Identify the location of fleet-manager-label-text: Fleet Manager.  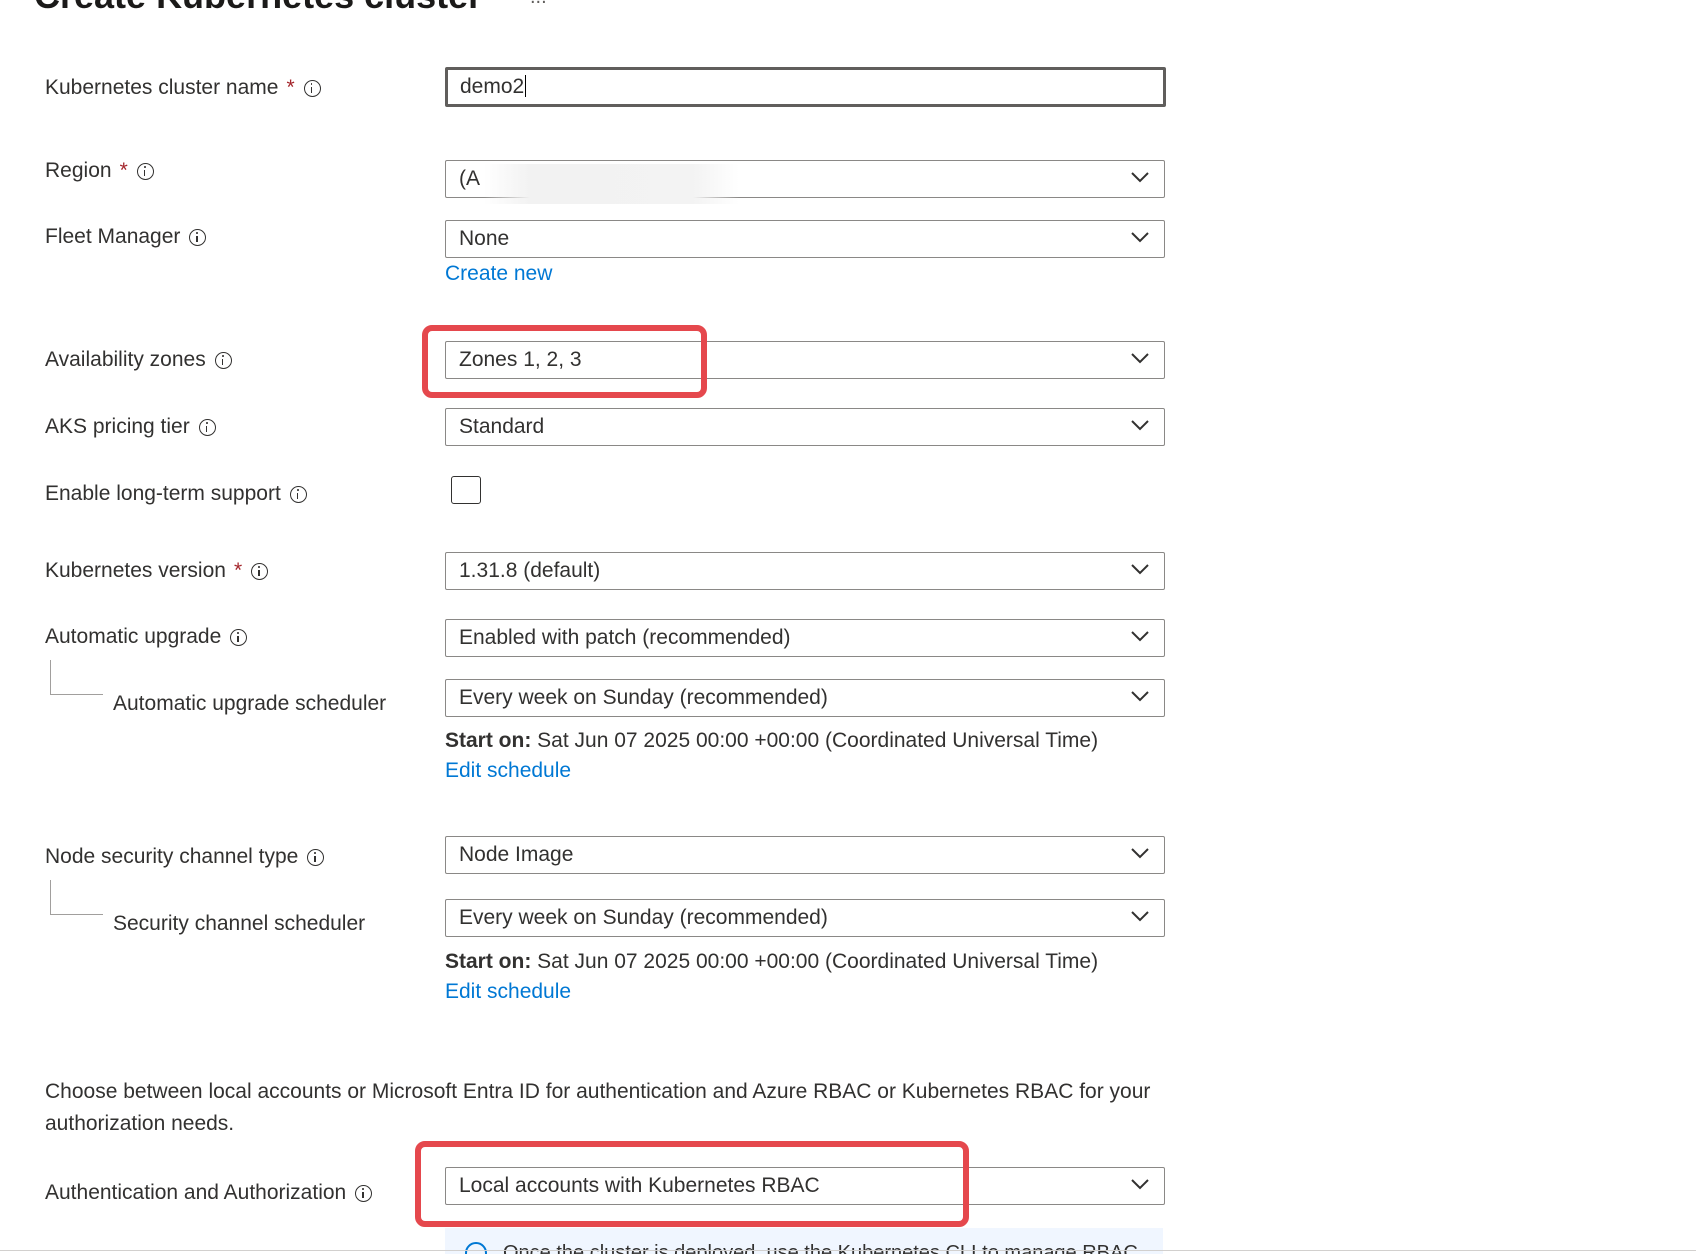
(113, 236).